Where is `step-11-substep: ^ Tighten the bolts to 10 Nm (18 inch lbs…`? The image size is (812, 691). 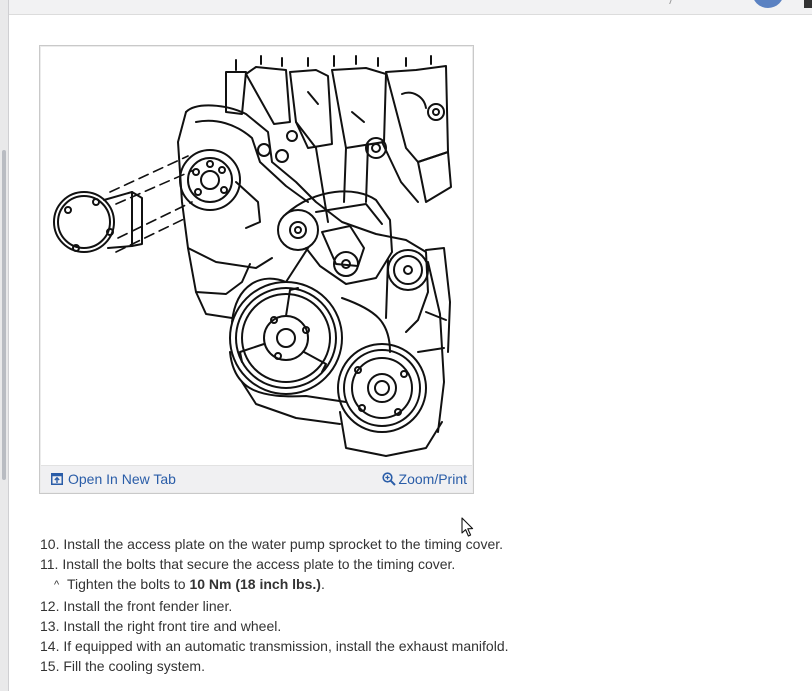 step-11-substep: ^ Tighten the bolts to 10 Nm (18 inch lbs… is located at coordinates (390, 584).